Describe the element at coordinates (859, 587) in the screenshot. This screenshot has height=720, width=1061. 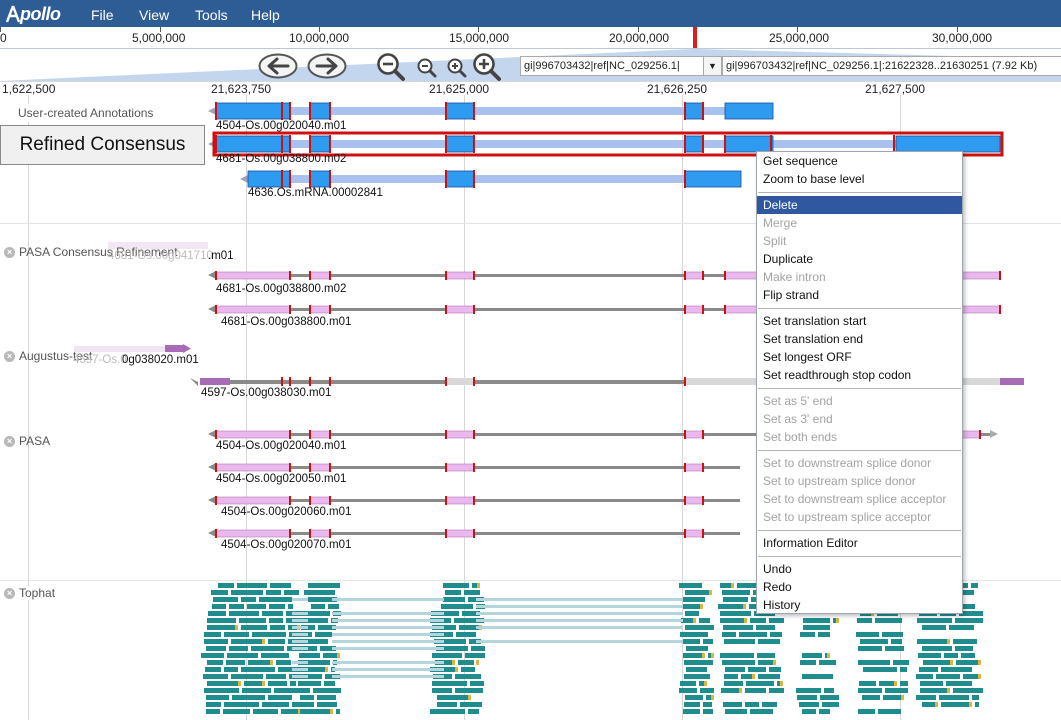
I see `menu-item-redo: Redo` at that location.